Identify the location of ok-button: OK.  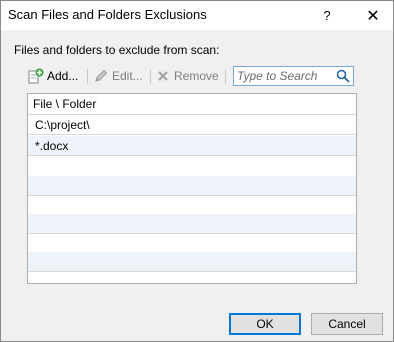
(265, 324).